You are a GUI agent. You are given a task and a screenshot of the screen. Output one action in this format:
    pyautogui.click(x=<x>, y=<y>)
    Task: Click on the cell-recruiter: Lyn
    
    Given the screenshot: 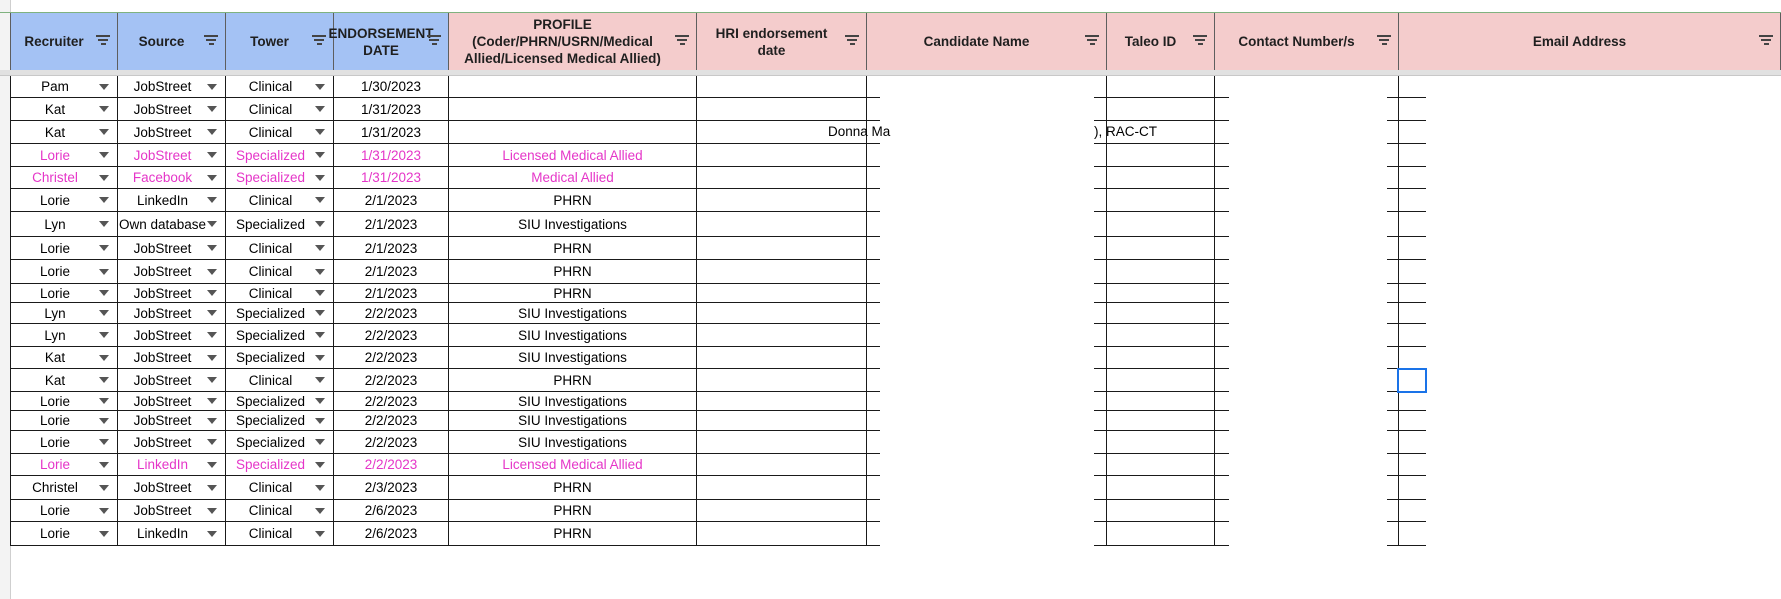 What is the action you would take?
    pyautogui.click(x=64, y=224)
    